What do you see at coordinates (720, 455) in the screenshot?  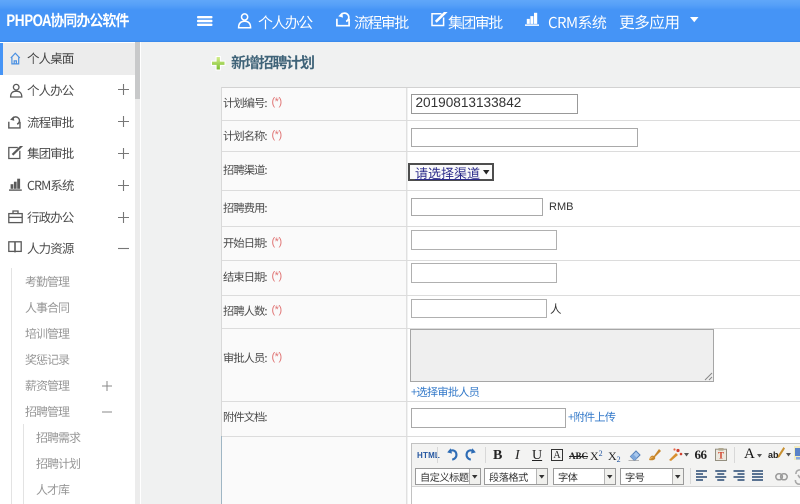 I see `svg-text: T` at bounding box center [720, 455].